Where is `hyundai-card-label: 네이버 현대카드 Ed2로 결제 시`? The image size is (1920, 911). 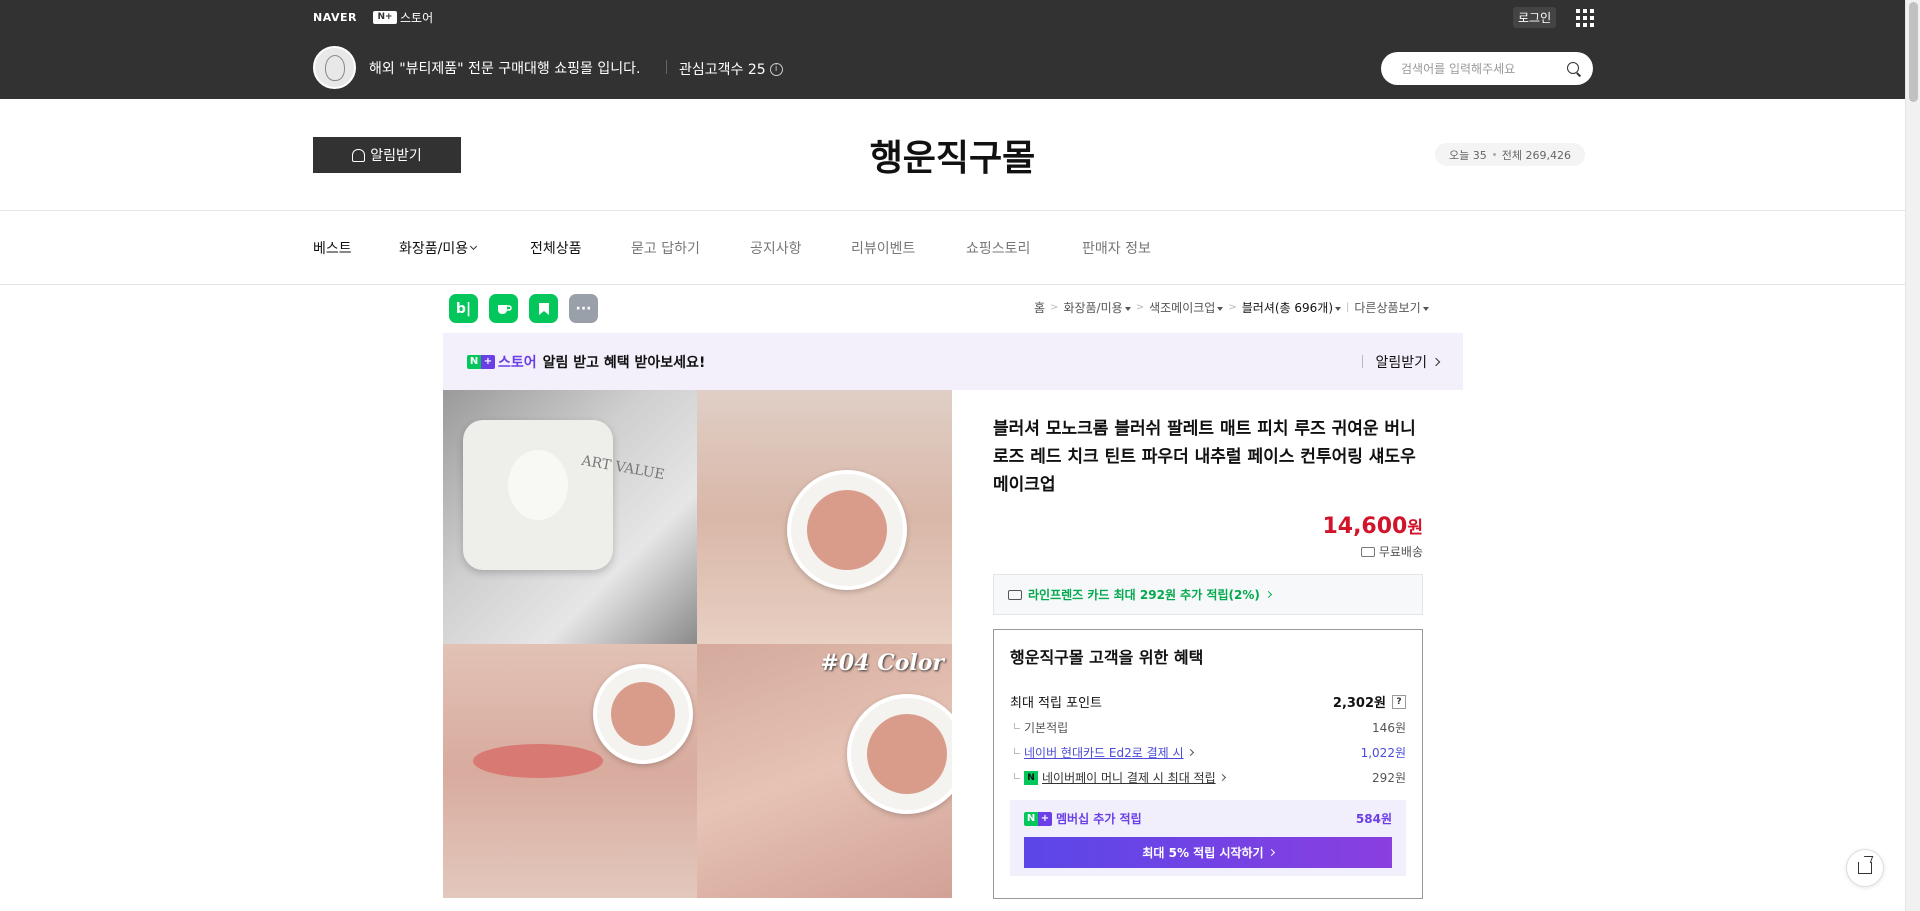 hyundai-card-label: 네이버 현대카드 Ed2로 결제 시 is located at coordinates (1104, 753).